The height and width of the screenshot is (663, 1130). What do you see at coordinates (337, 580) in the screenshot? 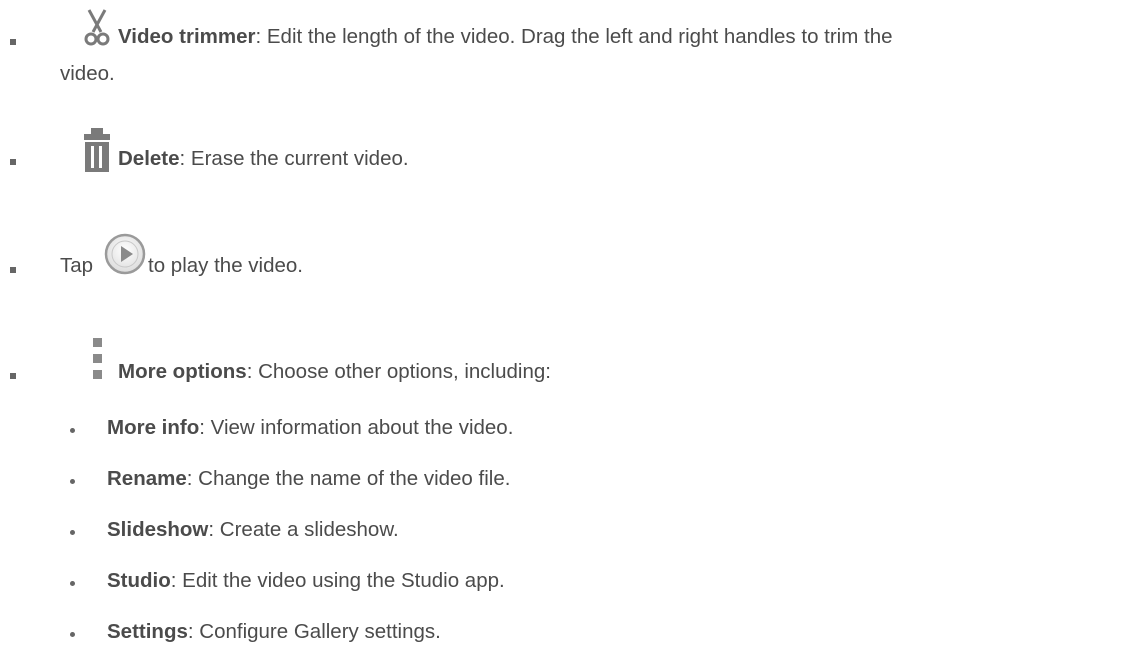
I see `description: : Edit the video using the Studio app.` at bounding box center [337, 580].